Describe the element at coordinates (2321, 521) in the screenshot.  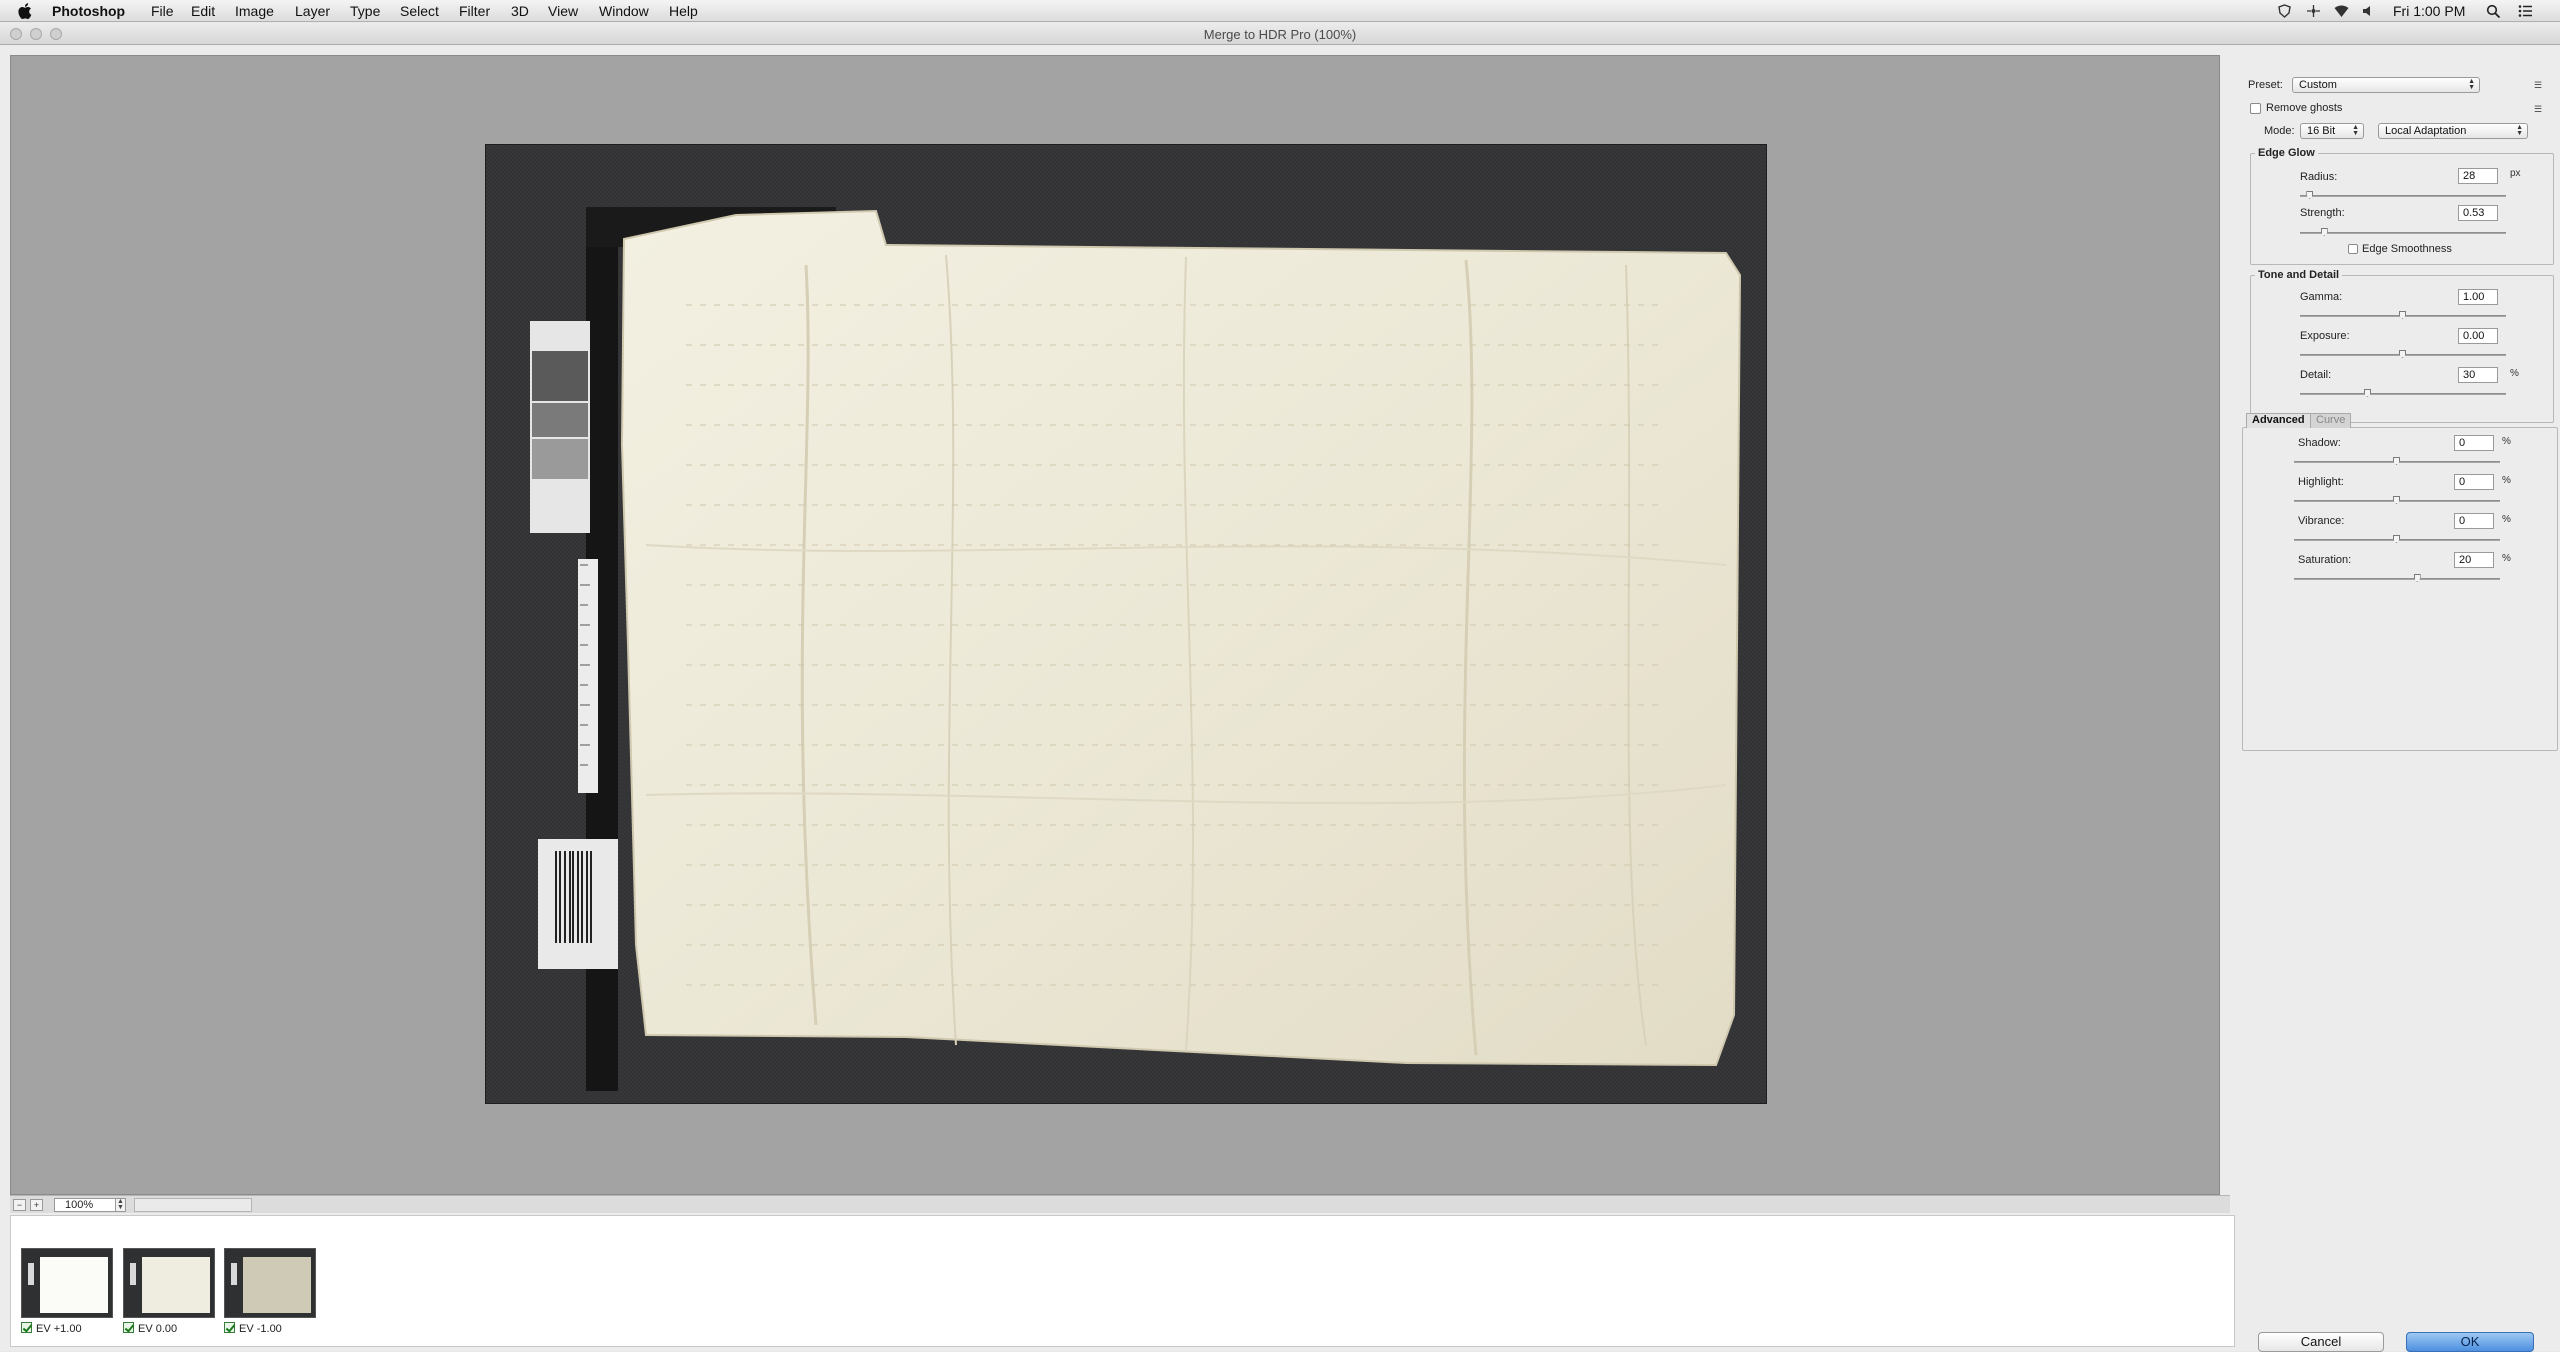
I see `vibrance-label: Vibrance:` at that location.